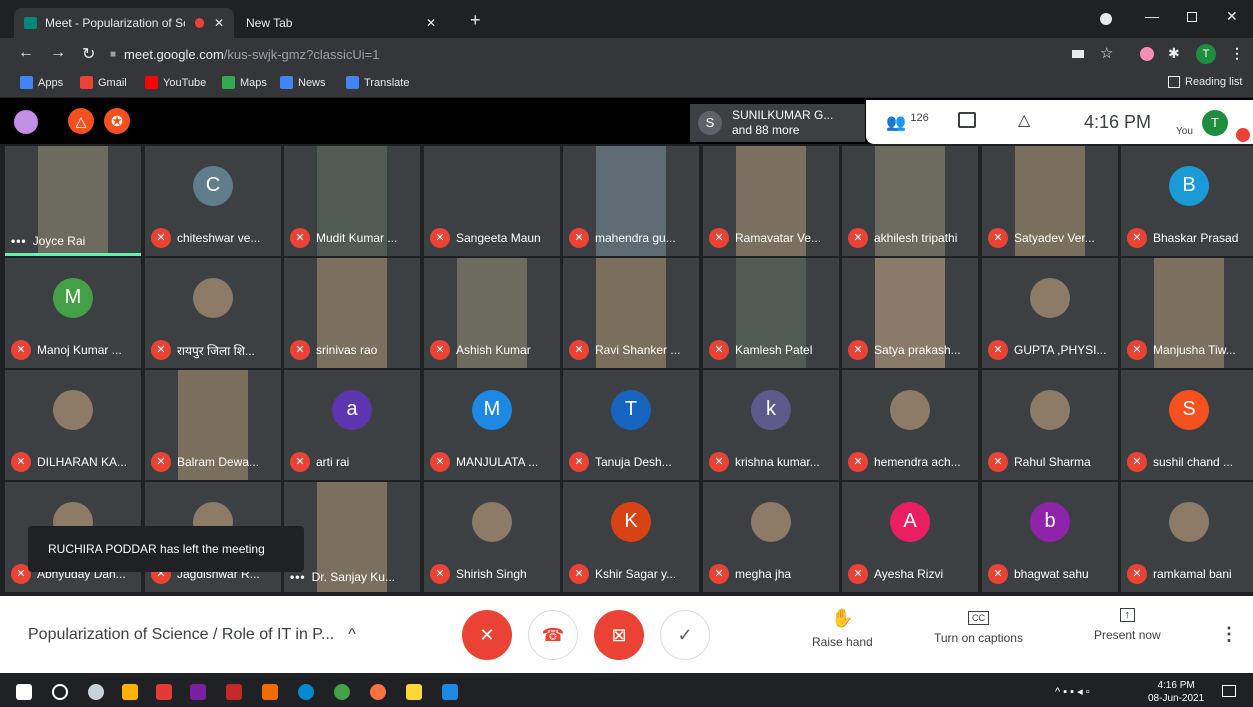  I want to click on participant-tile: b ✕ bhagwat sahu, so click(1050, 537).